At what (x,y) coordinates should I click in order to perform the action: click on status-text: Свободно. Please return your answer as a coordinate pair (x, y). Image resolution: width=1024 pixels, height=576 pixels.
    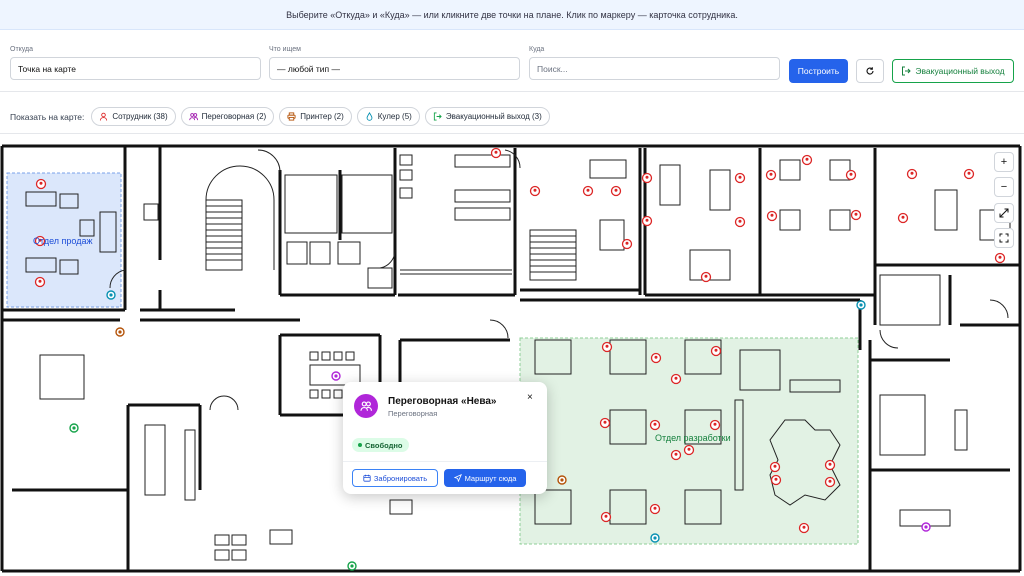
    Looking at the image, I should click on (384, 445).